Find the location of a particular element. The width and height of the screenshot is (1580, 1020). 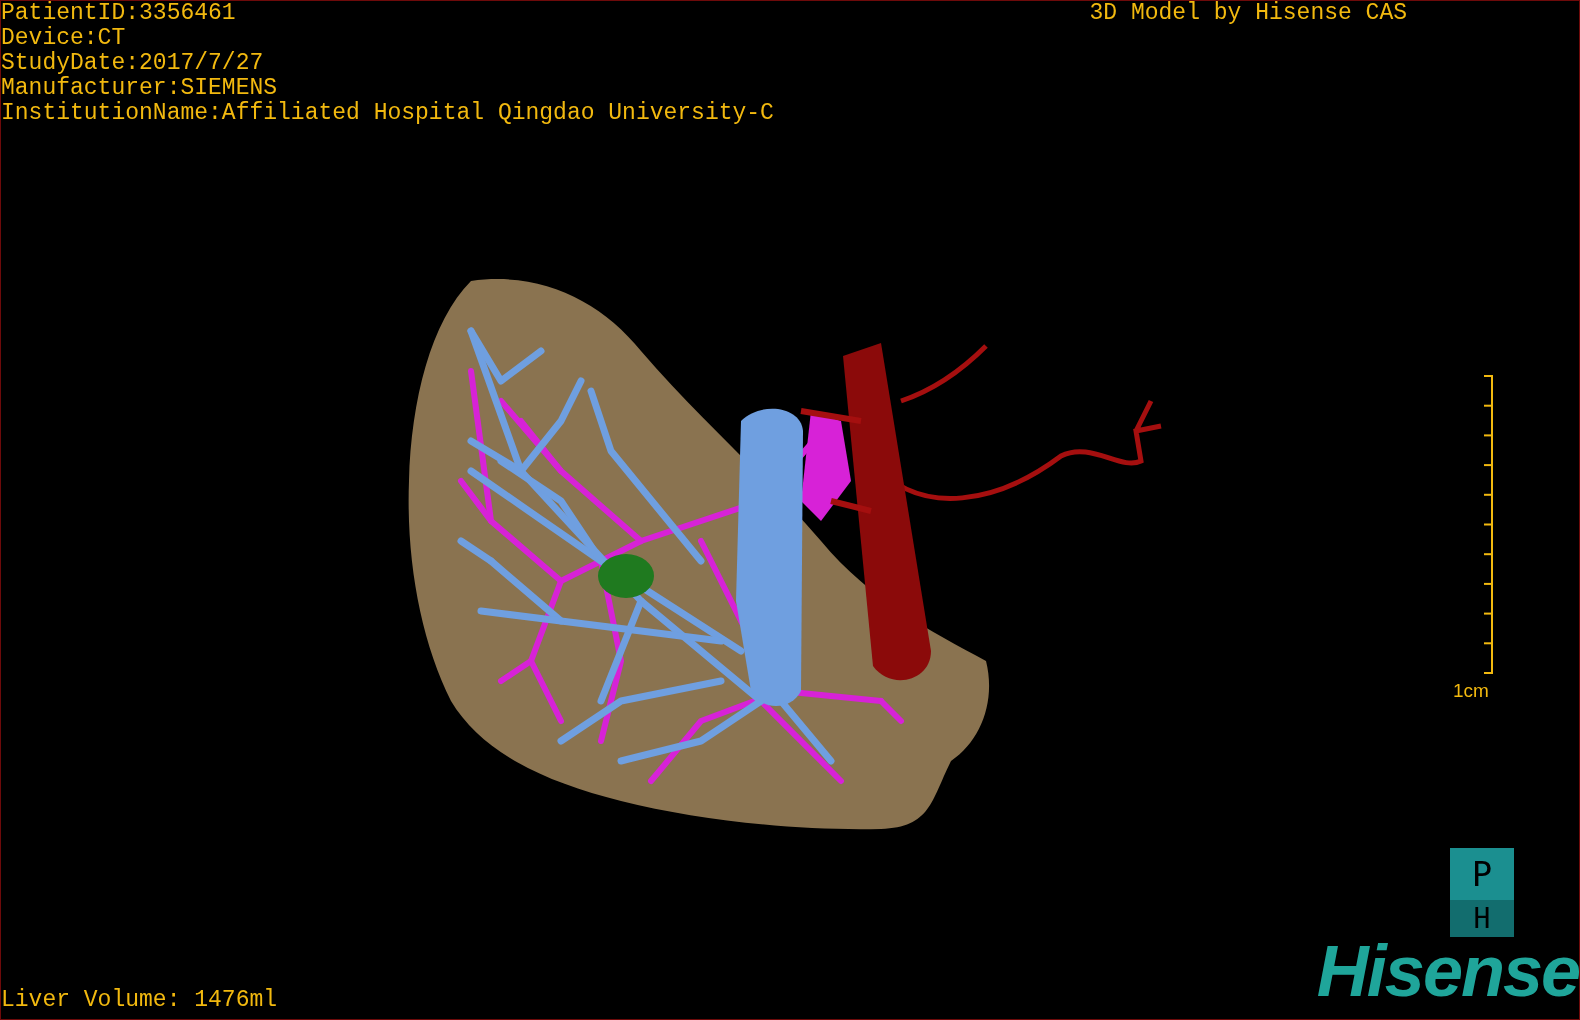

scale-label: 1cm is located at coordinates (1471, 691).